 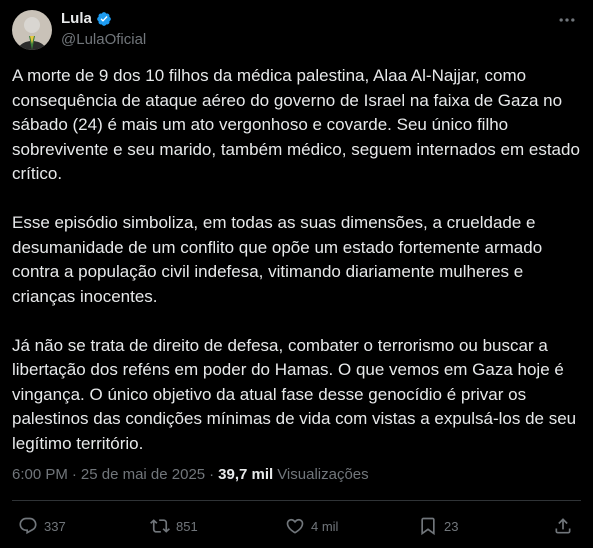 What do you see at coordinates (174, 526) in the screenshot?
I see `repost-button: 851` at bounding box center [174, 526].